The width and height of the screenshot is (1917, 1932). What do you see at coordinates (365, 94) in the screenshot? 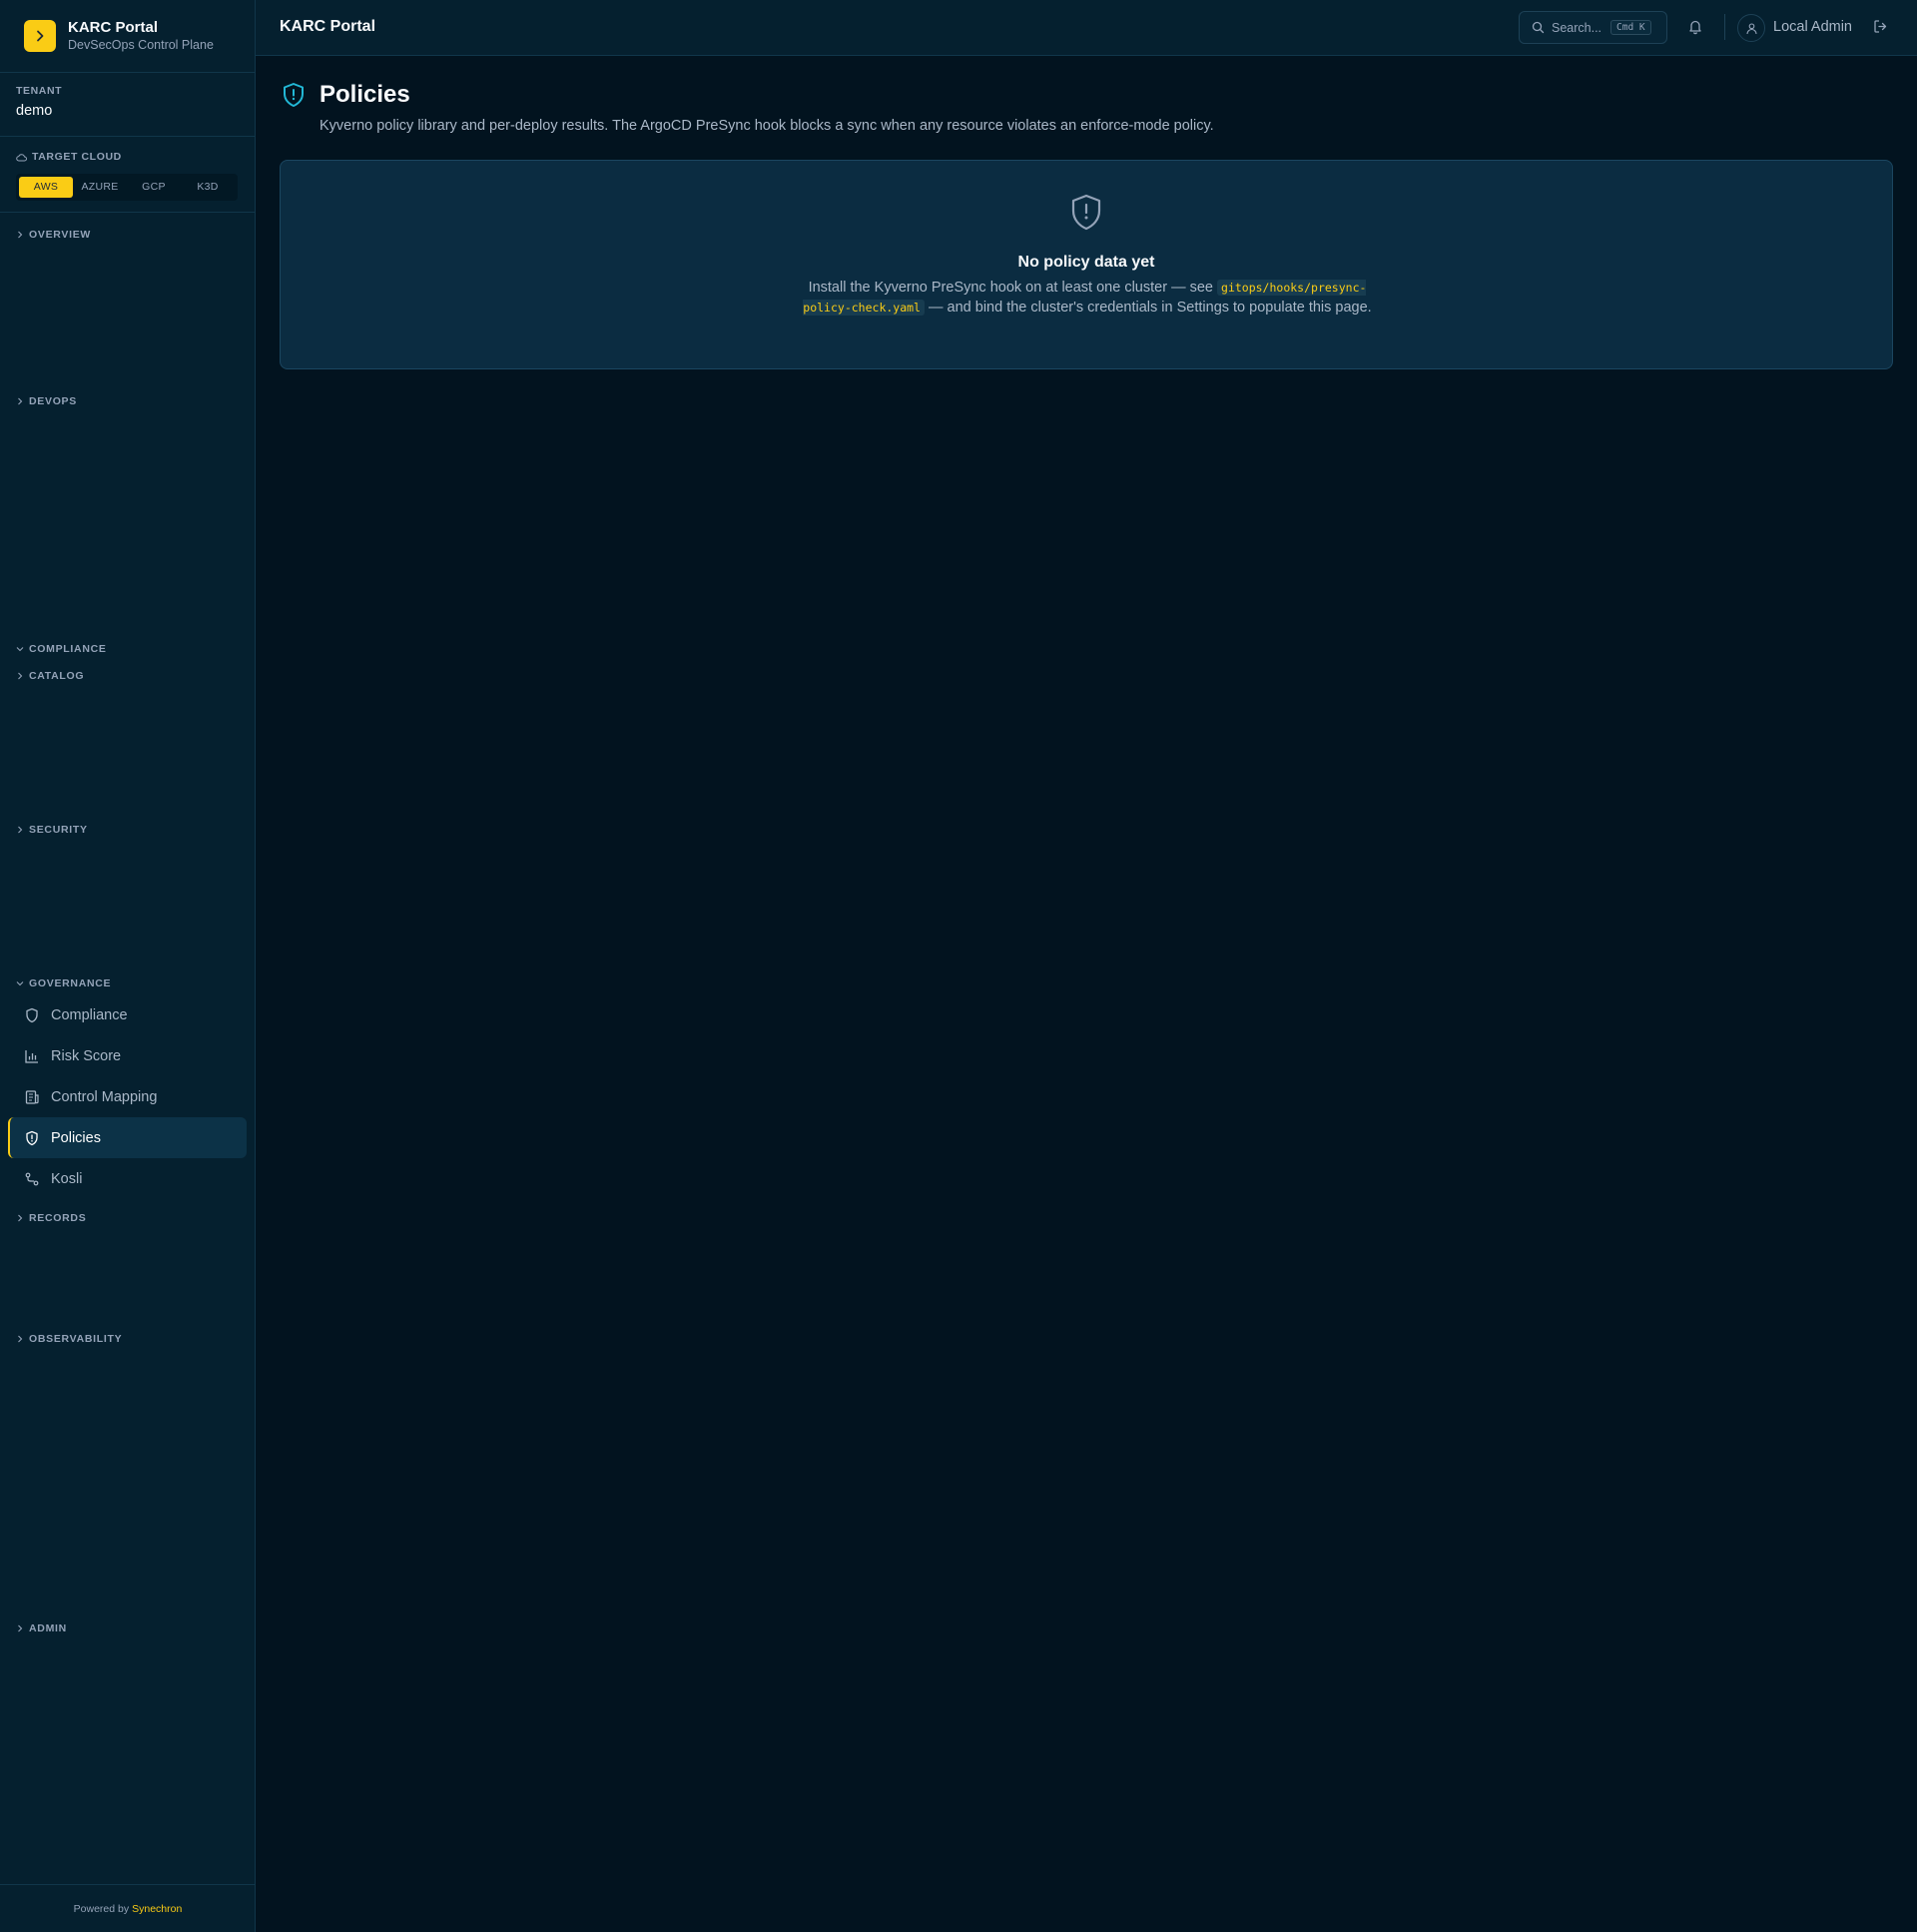
I see `page-title: Policies` at bounding box center [365, 94].